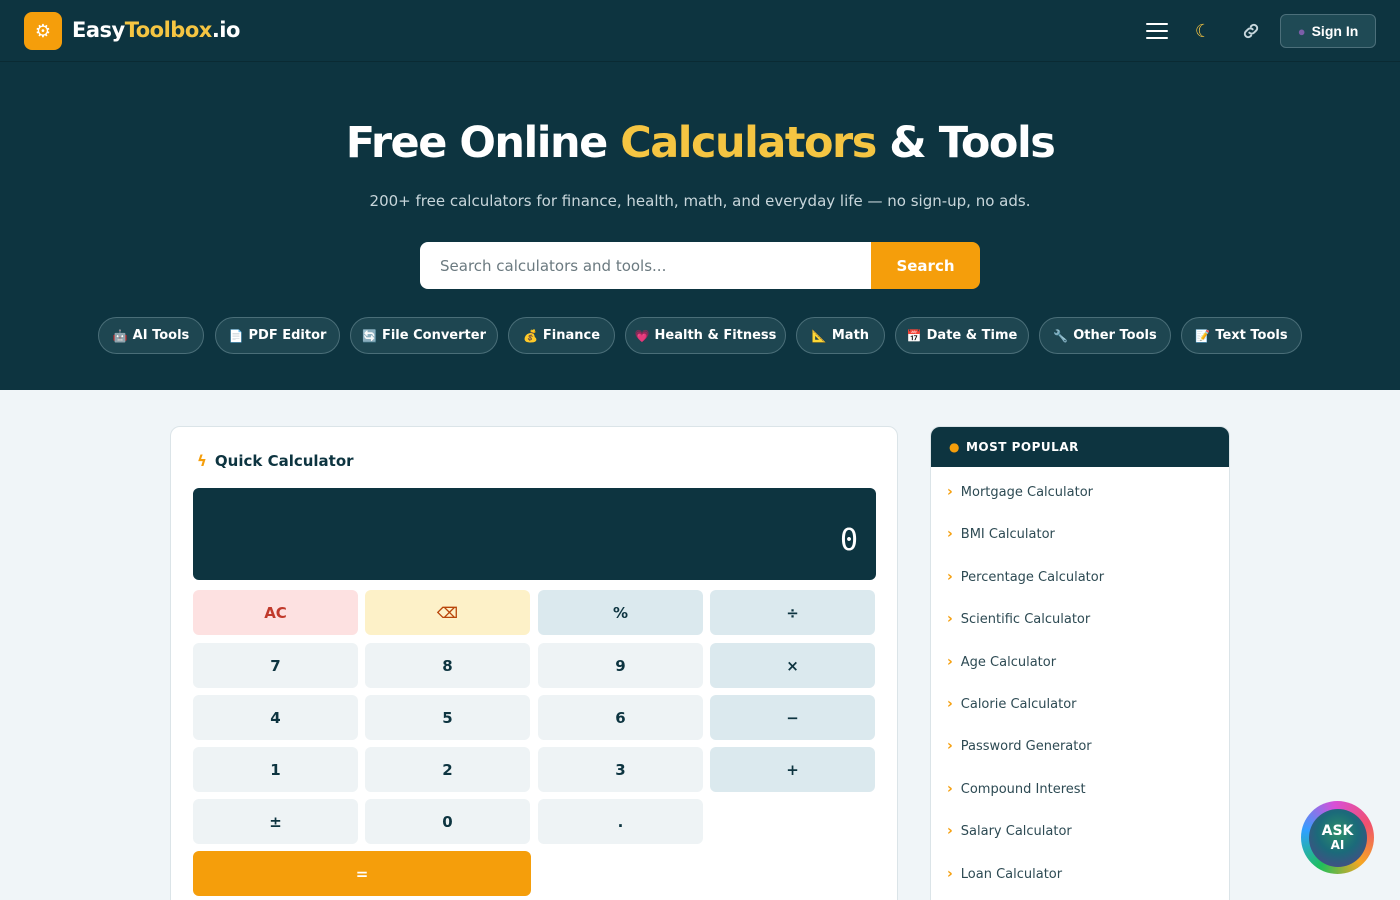 This screenshot has height=900, width=1400. What do you see at coordinates (1157, 31) in the screenshot?
I see `hamburger-icon` at bounding box center [1157, 31].